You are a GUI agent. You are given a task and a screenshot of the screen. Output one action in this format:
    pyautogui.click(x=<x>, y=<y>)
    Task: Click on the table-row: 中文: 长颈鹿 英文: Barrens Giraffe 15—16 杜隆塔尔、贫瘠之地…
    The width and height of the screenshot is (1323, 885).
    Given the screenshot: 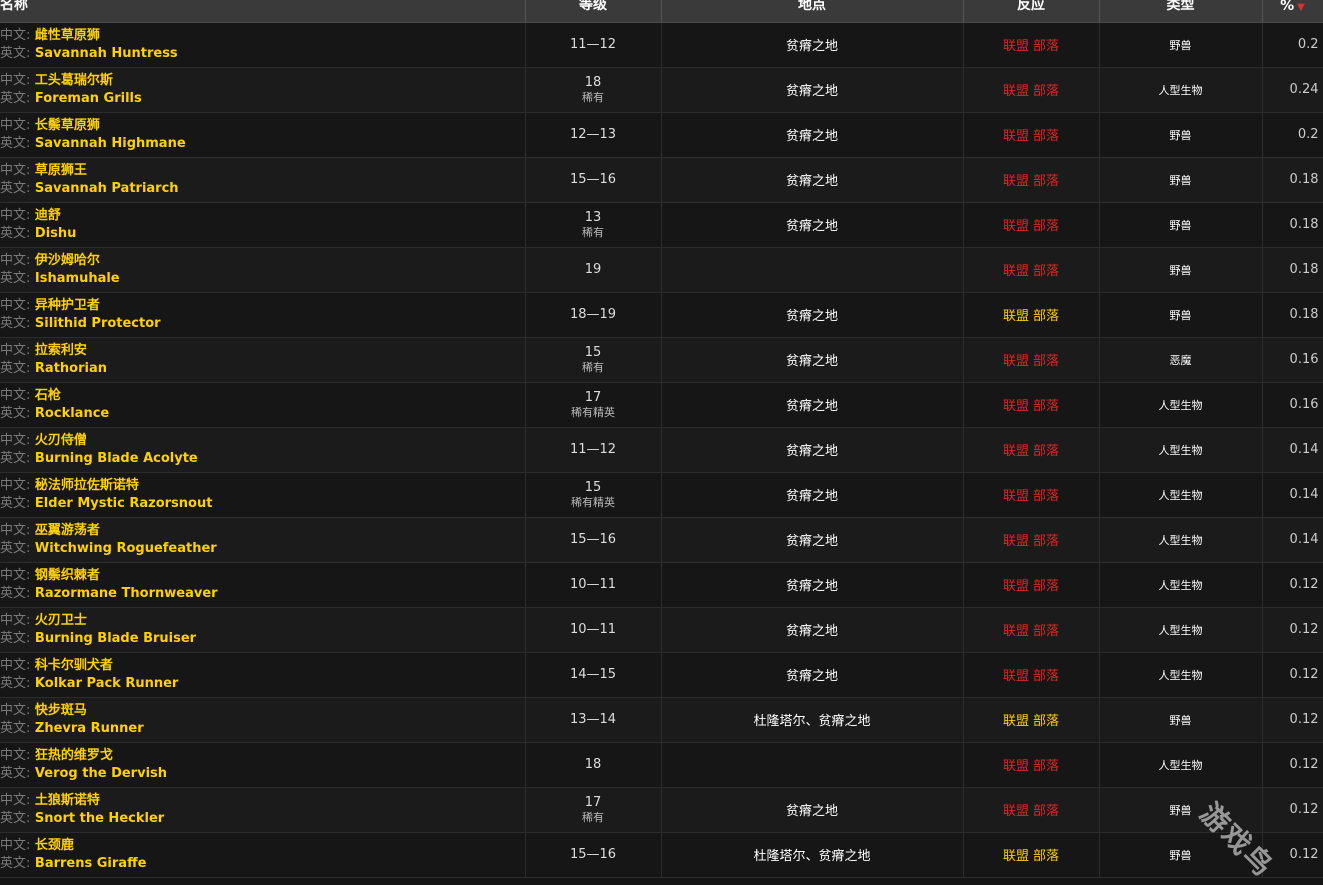 What is the action you would take?
    pyautogui.click(x=661, y=854)
    